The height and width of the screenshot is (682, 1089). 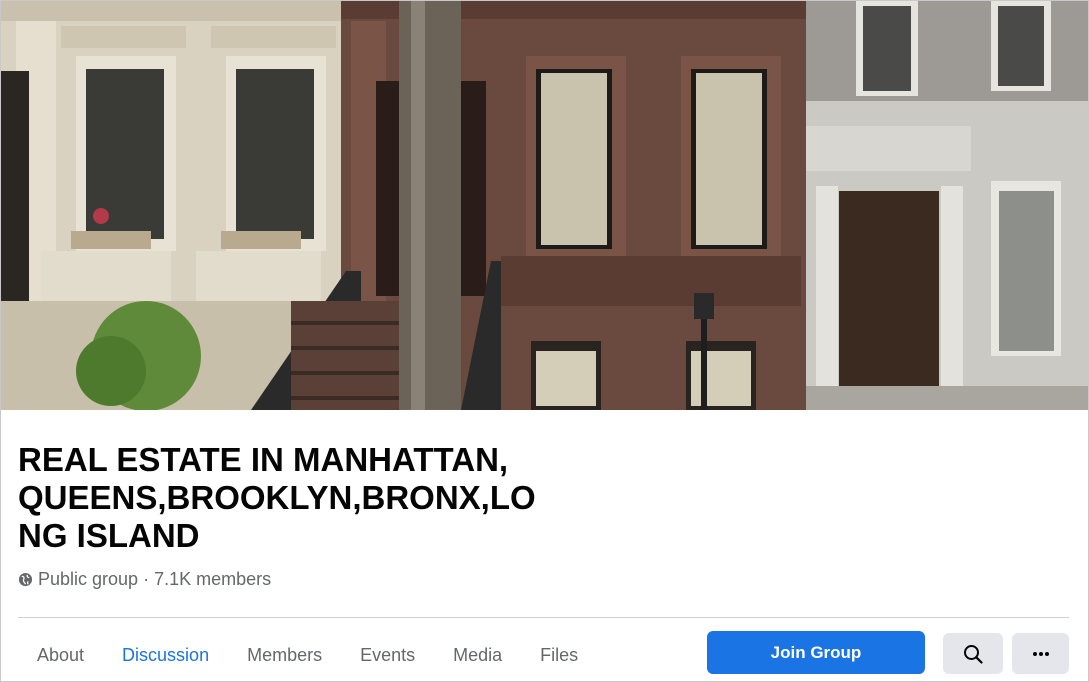 I want to click on join-group-button: Join Group, so click(x=816, y=652).